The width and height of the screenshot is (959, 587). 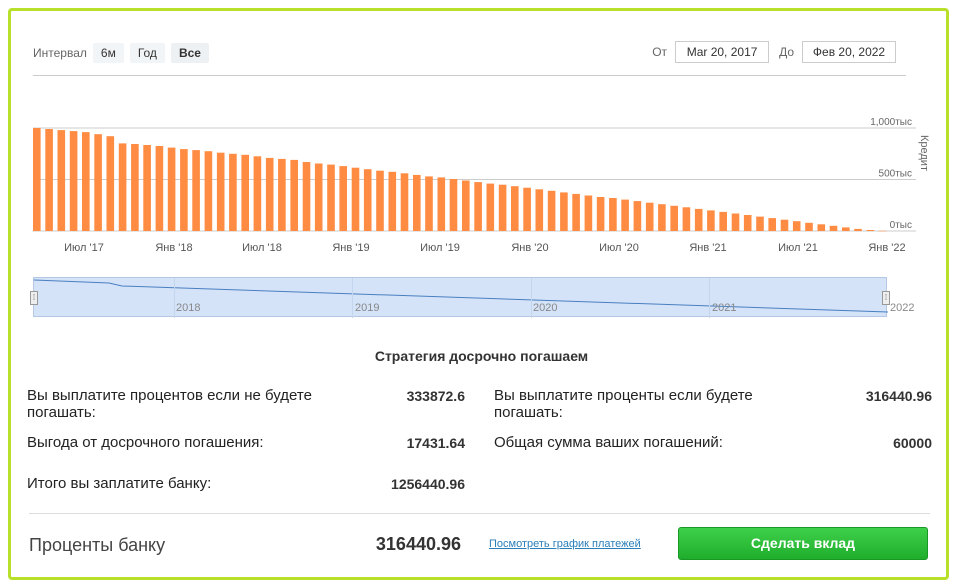 What do you see at coordinates (435, 396) in the screenshot?
I see `interest-no-prepay-value: 333872.6` at bounding box center [435, 396].